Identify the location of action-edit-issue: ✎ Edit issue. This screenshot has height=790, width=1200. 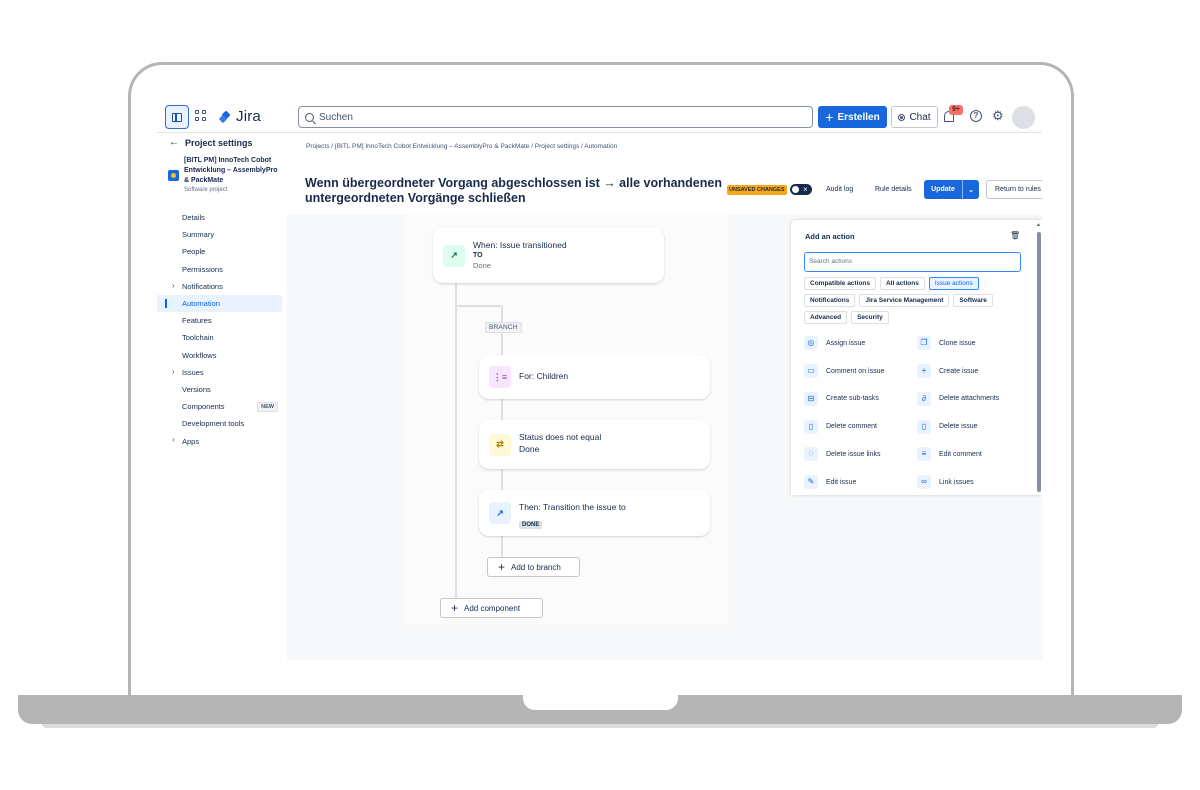
(860, 482).